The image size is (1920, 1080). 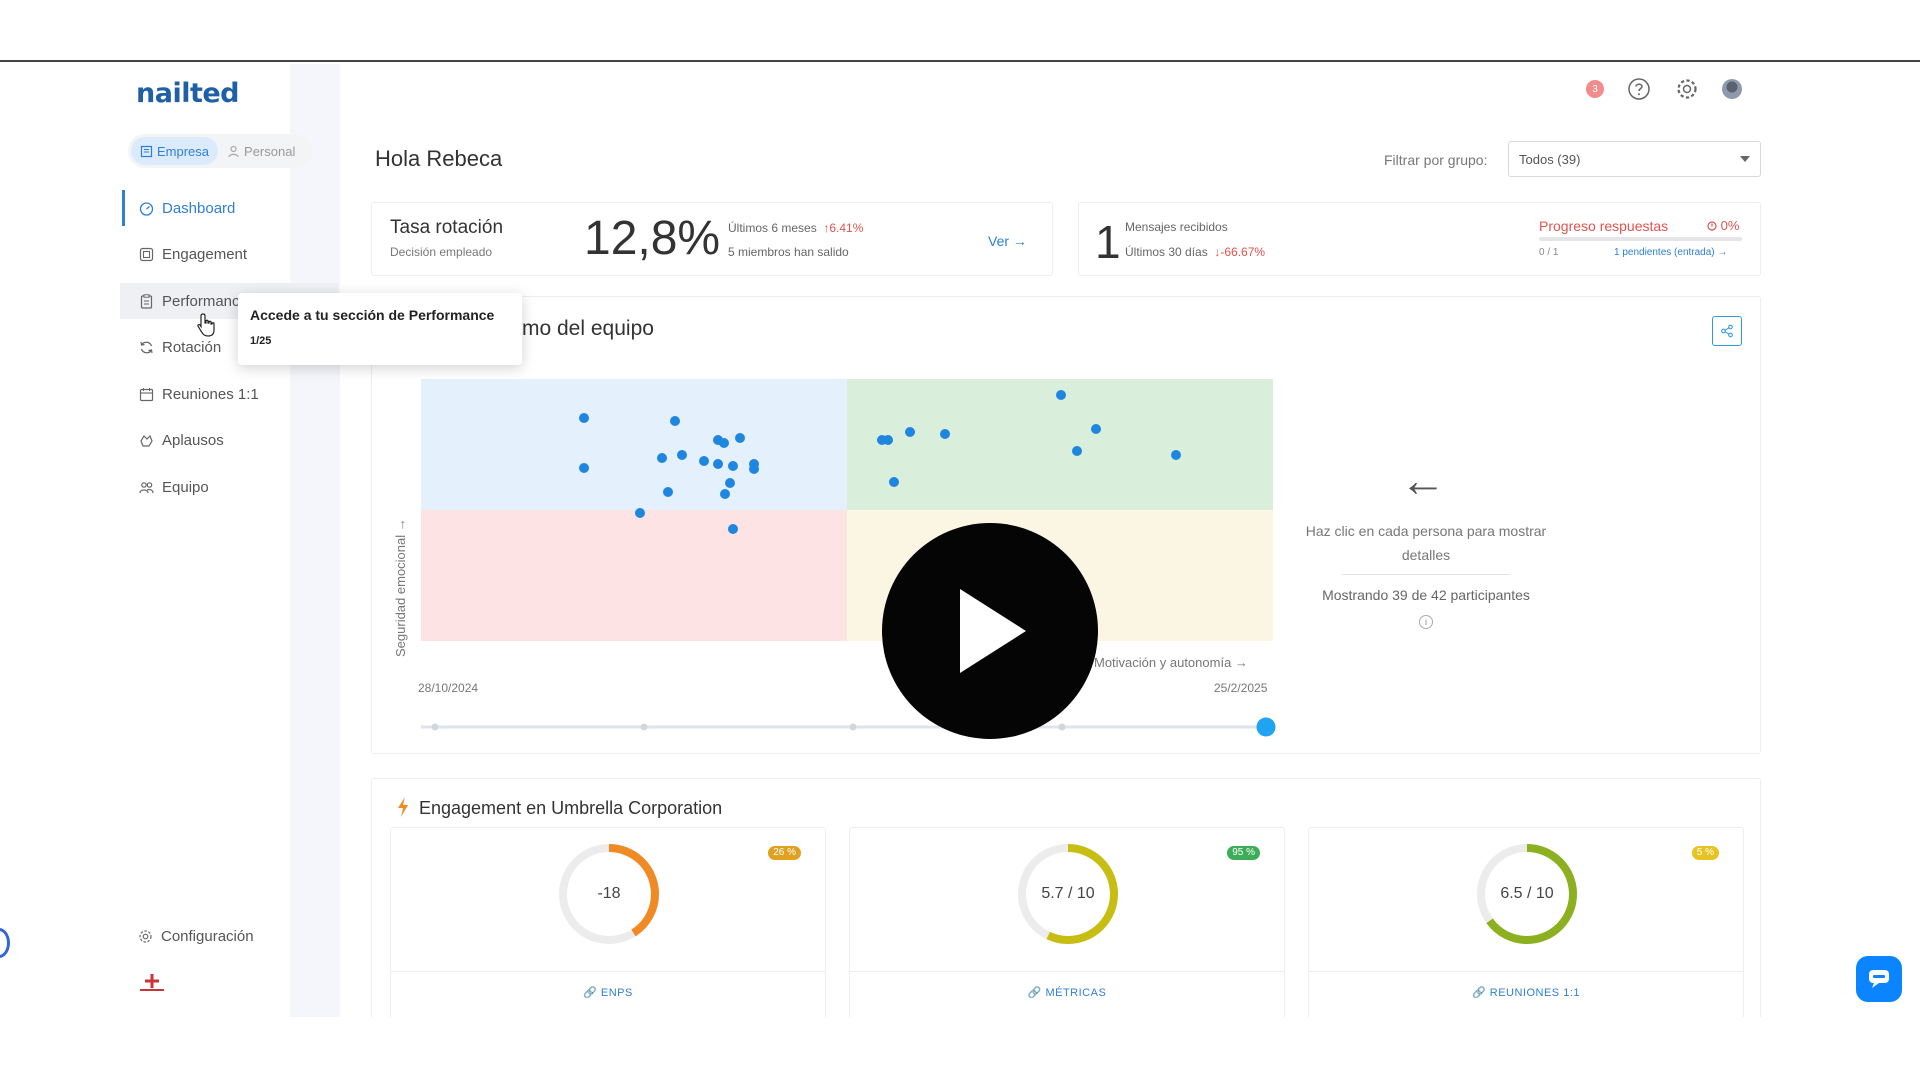 I want to click on timeline-end-date: 25/2/2025, so click(x=1241, y=688).